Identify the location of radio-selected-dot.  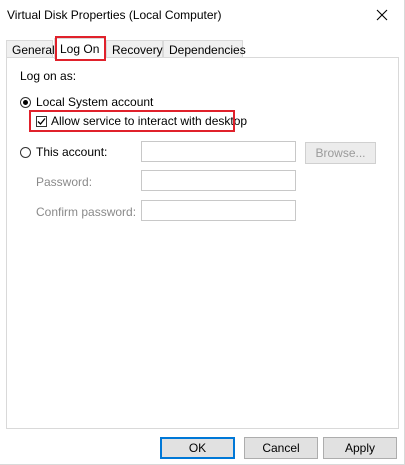
(25, 102).